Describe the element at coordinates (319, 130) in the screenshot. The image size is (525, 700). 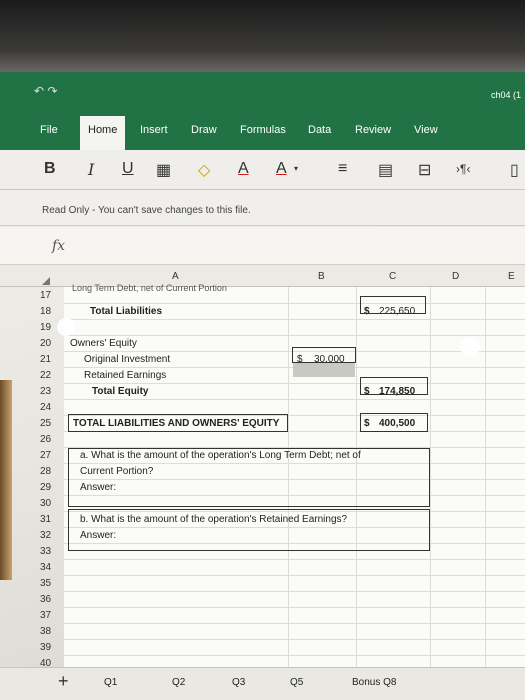
I see `tab-data: Data` at that location.